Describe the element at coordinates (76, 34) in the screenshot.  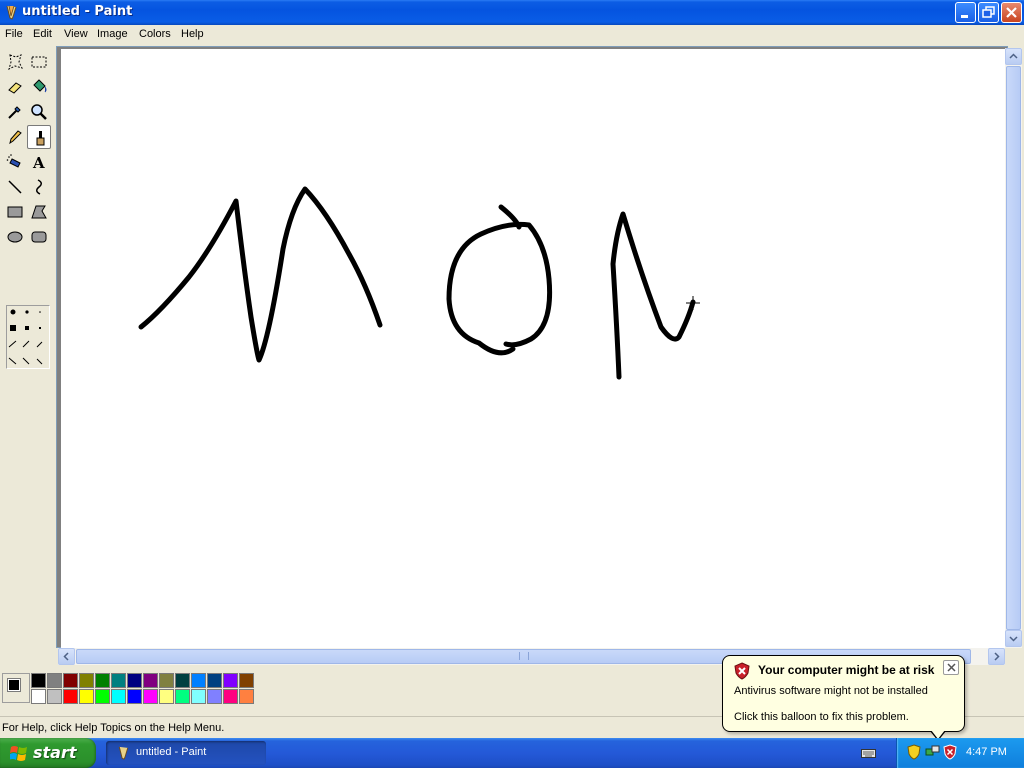
I see `menu-view: View` at that location.